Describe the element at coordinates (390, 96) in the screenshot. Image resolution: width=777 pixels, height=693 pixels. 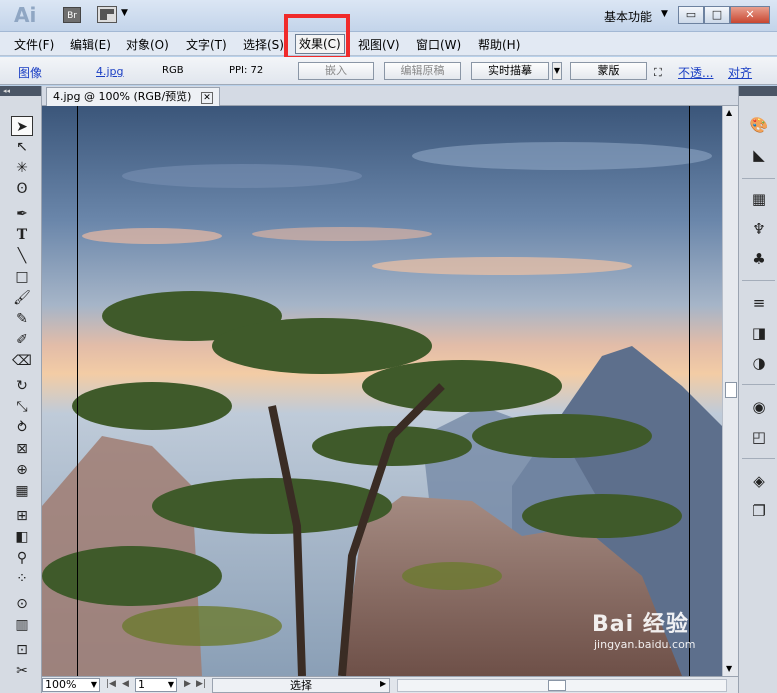
I see `document-tab-bar: 4.jpg @ 100% (RGB/预览) ✕` at that location.